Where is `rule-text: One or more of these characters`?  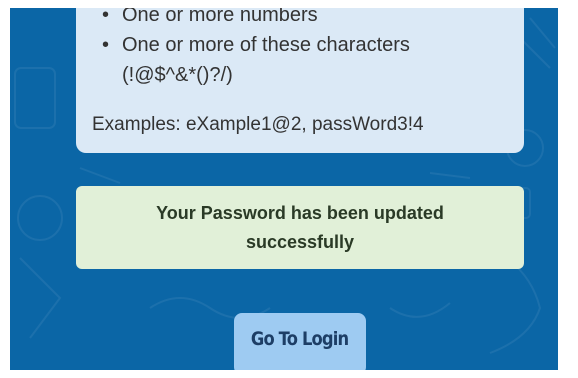
rule-text: One or more of these characters is located at coordinates (266, 45).